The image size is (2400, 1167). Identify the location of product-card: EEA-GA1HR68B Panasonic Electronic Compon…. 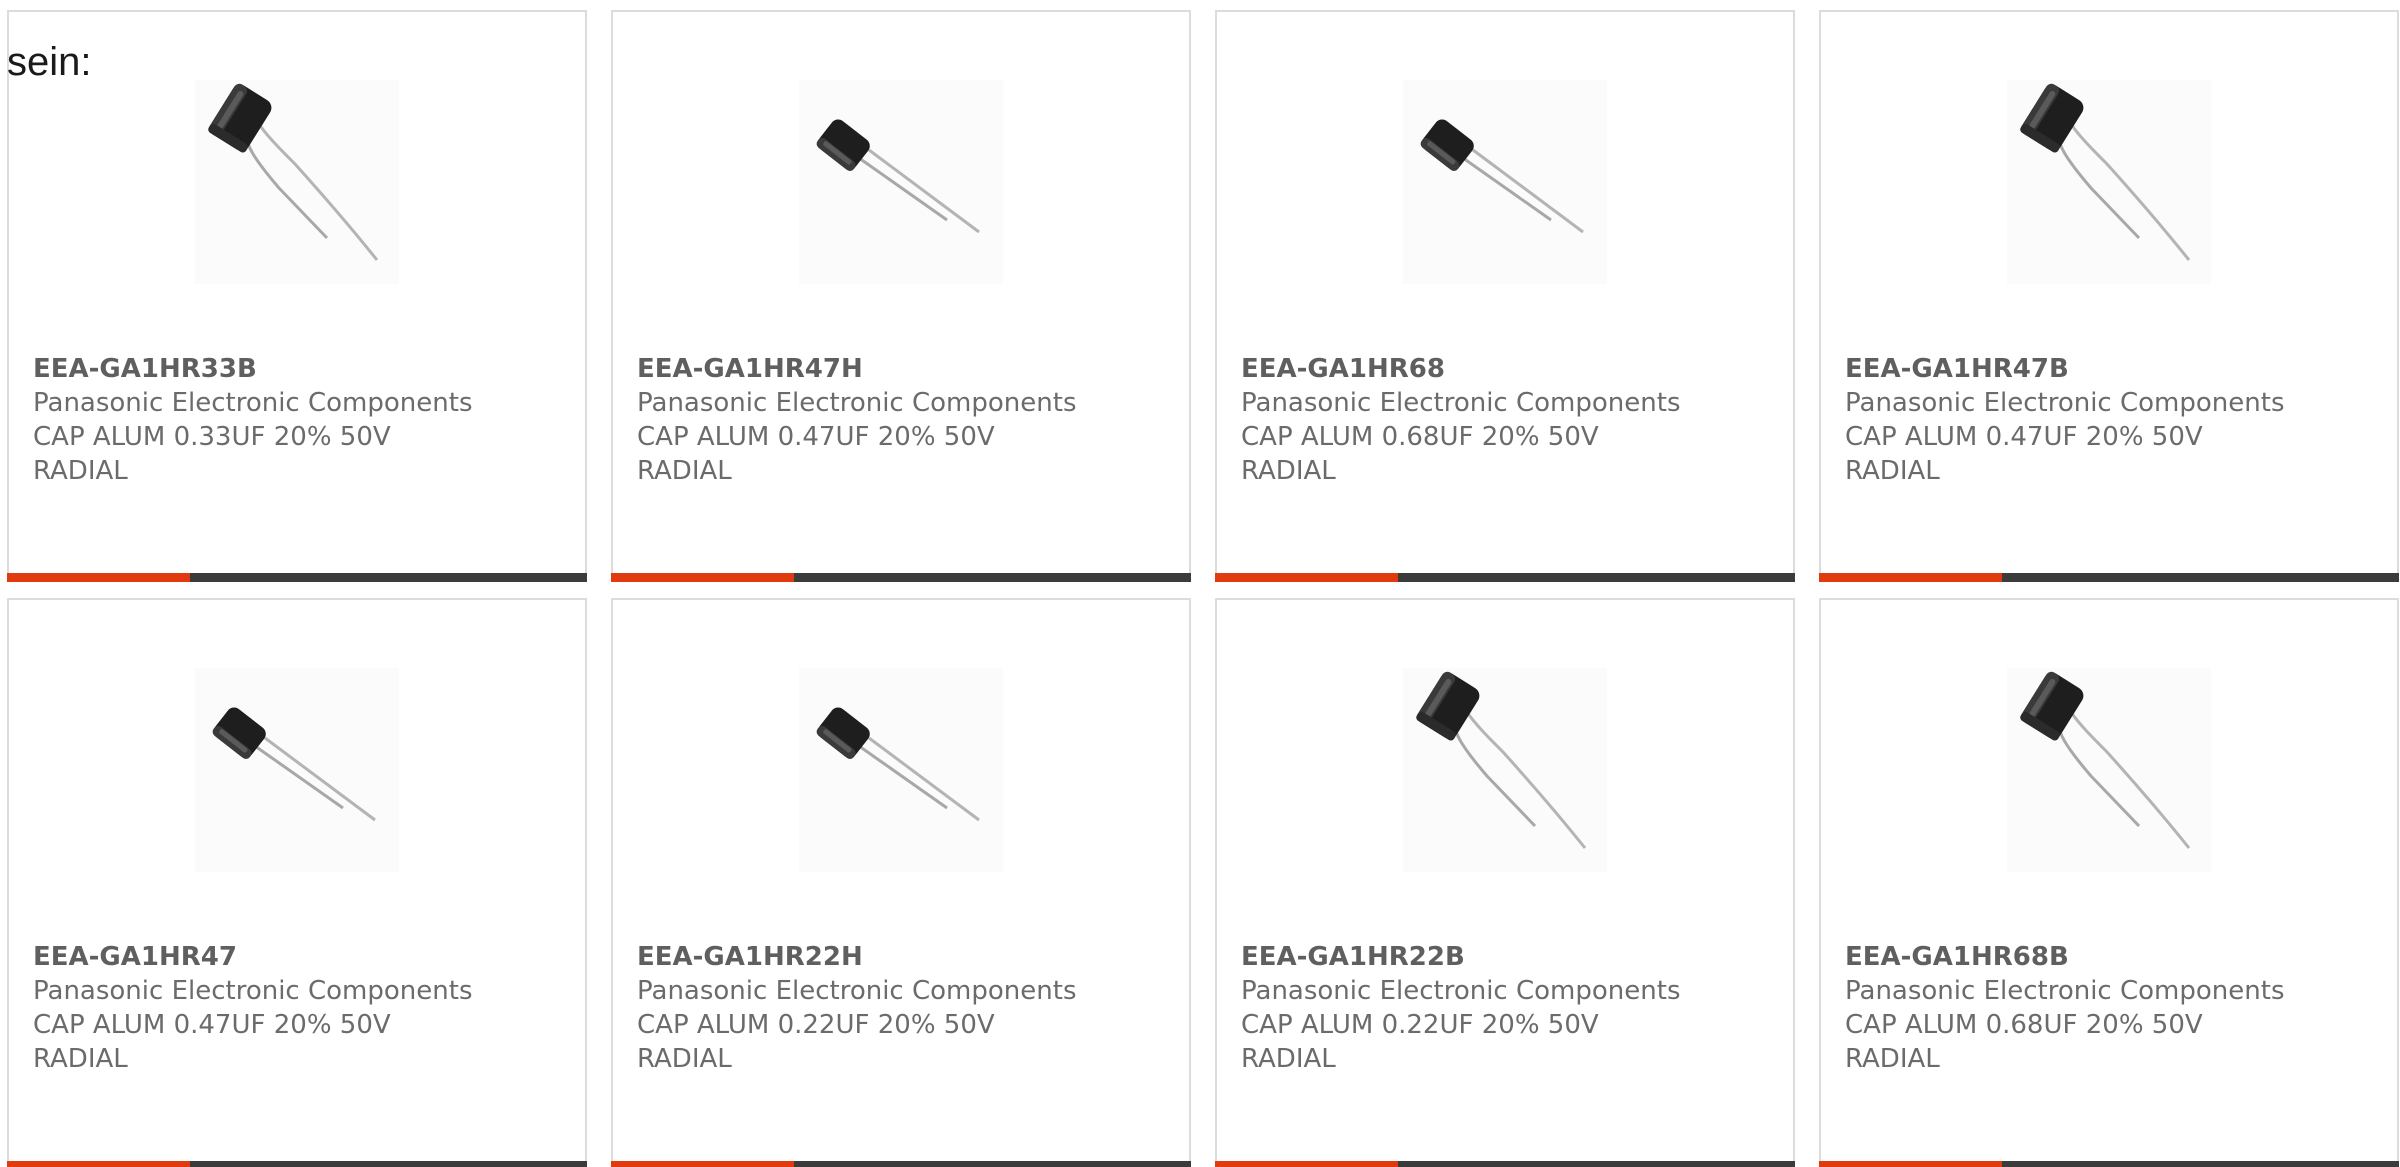
(2109, 882).